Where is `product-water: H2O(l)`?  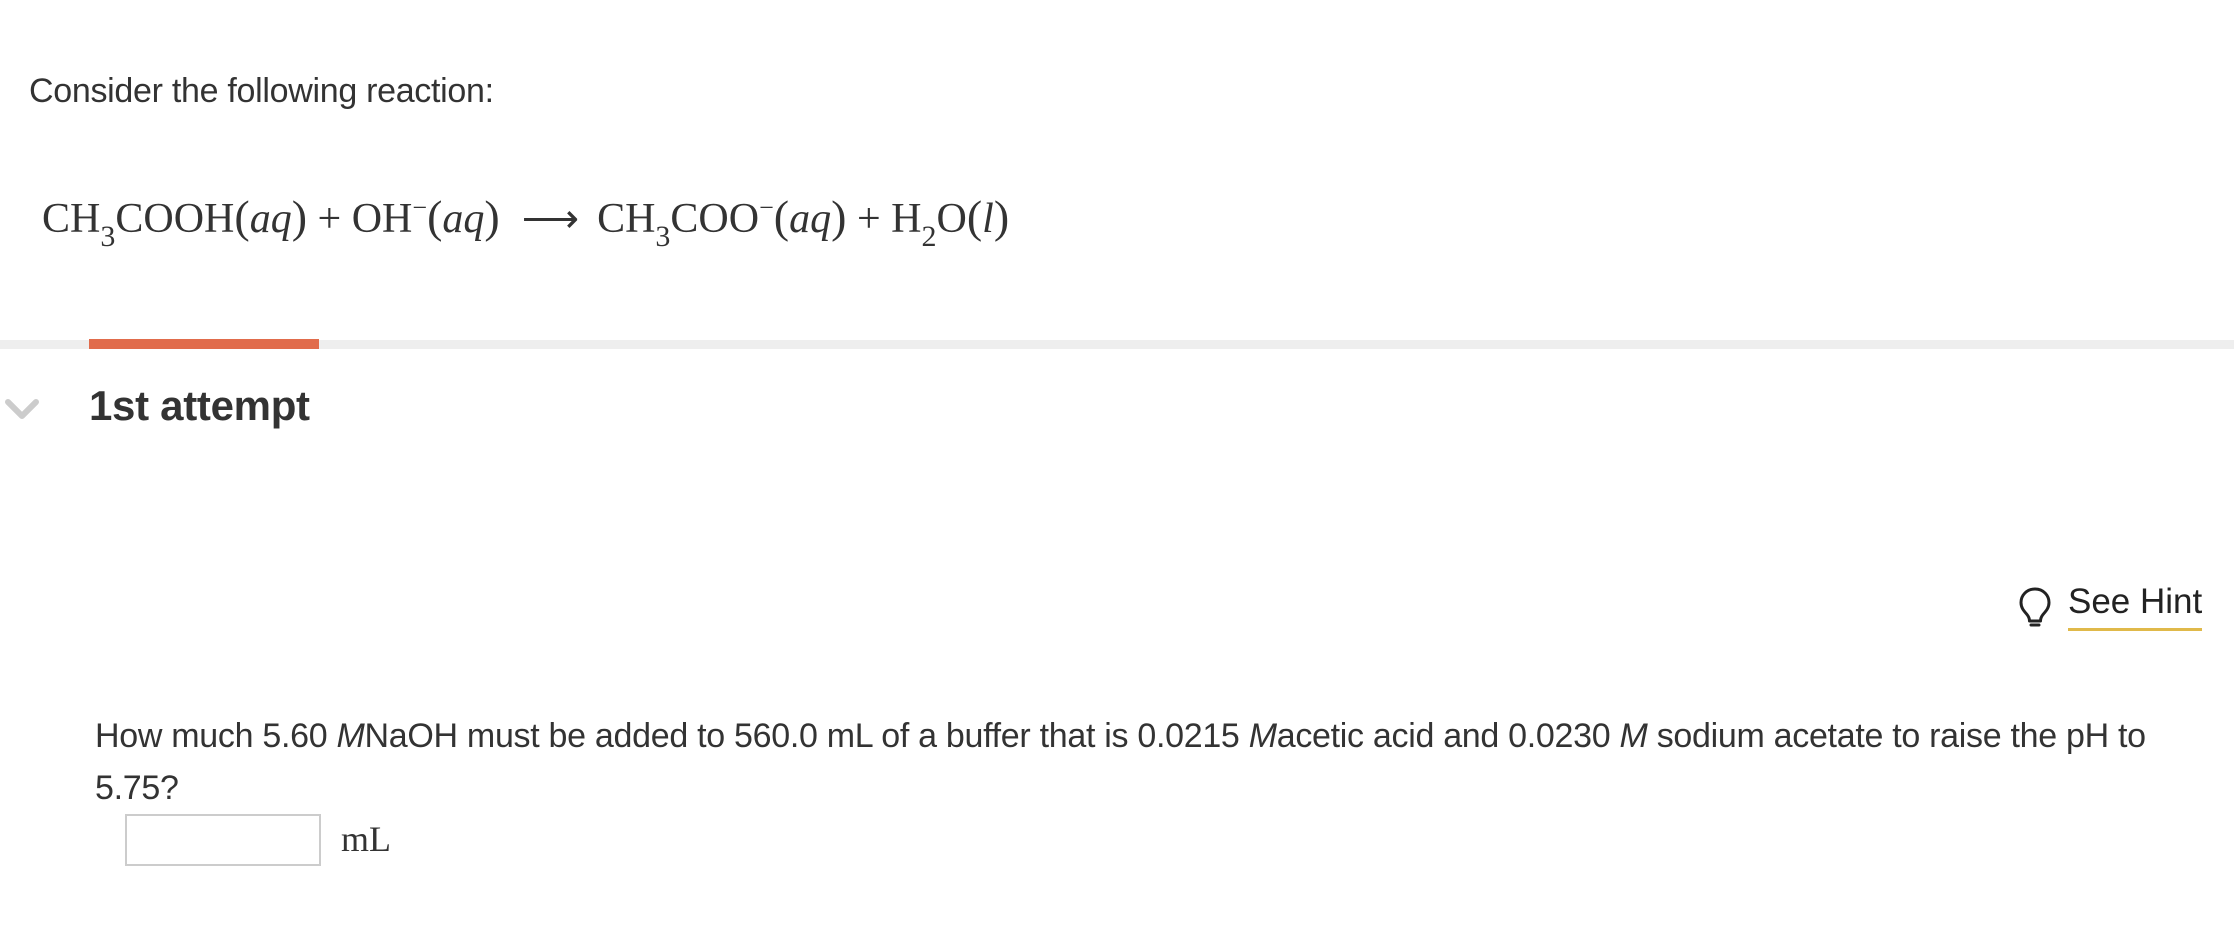 product-water: H2O(l) is located at coordinates (950, 222).